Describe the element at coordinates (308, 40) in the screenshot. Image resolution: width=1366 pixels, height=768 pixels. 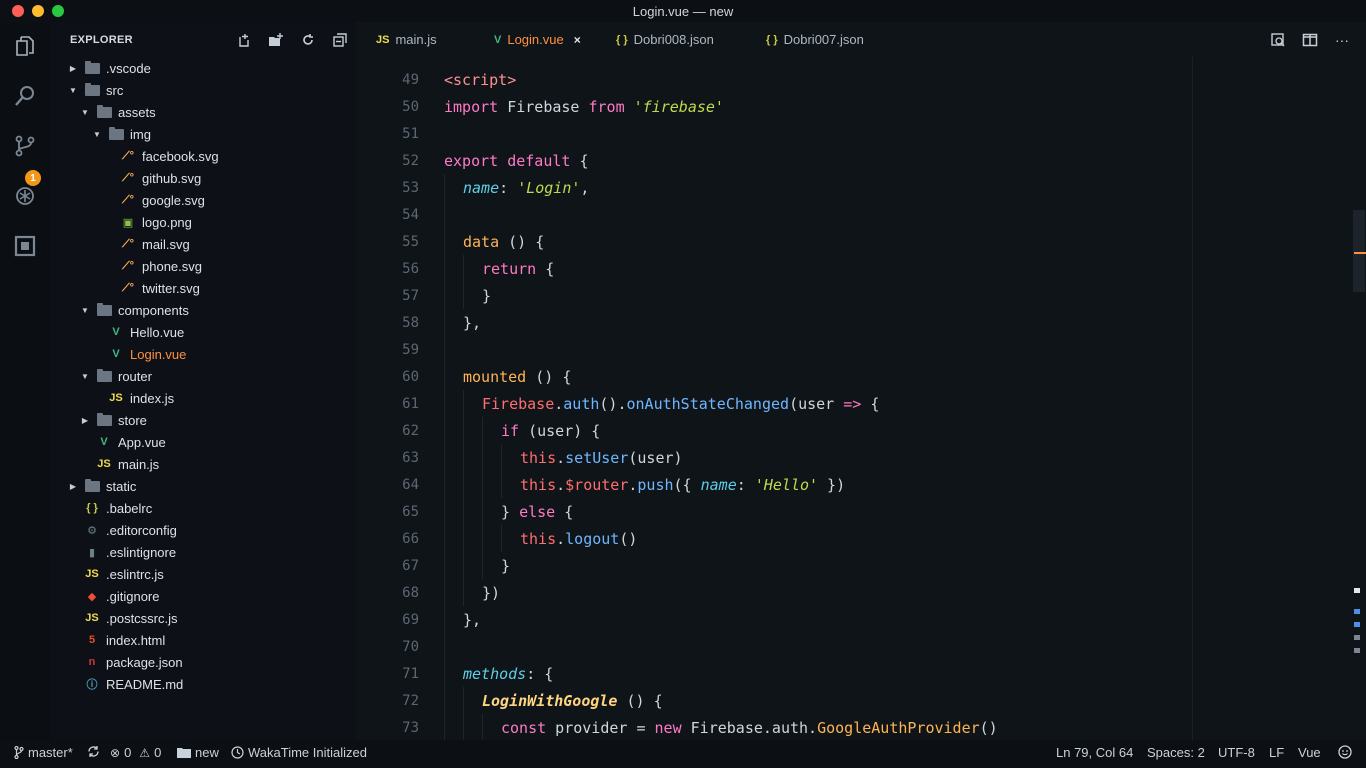
I see `refresh-icon` at that location.